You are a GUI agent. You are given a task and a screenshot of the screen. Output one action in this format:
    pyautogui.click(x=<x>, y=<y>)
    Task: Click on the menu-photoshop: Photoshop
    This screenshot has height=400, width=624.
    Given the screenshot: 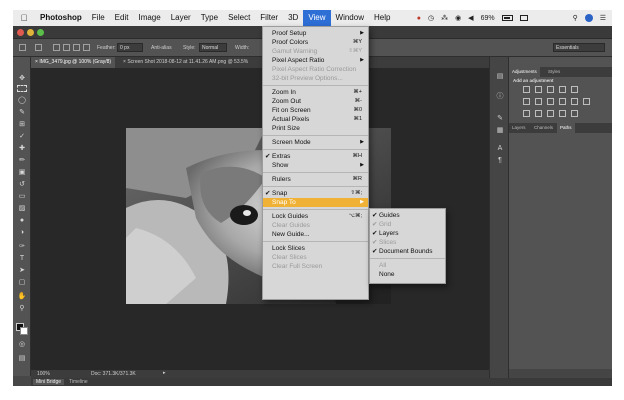 What is the action you would take?
    pyautogui.click(x=61, y=18)
    